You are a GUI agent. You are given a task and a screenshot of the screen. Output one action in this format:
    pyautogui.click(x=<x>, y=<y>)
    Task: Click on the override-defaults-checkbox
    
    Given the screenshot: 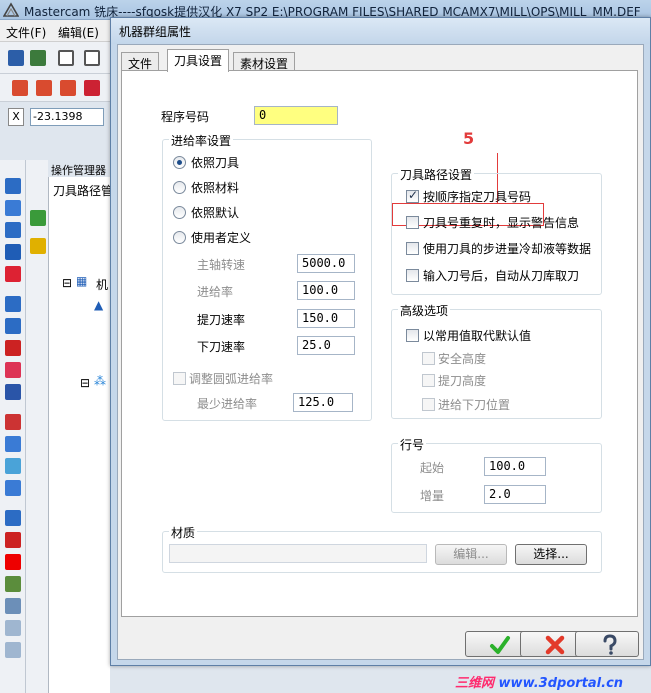 What is the action you would take?
    pyautogui.click(x=412, y=335)
    